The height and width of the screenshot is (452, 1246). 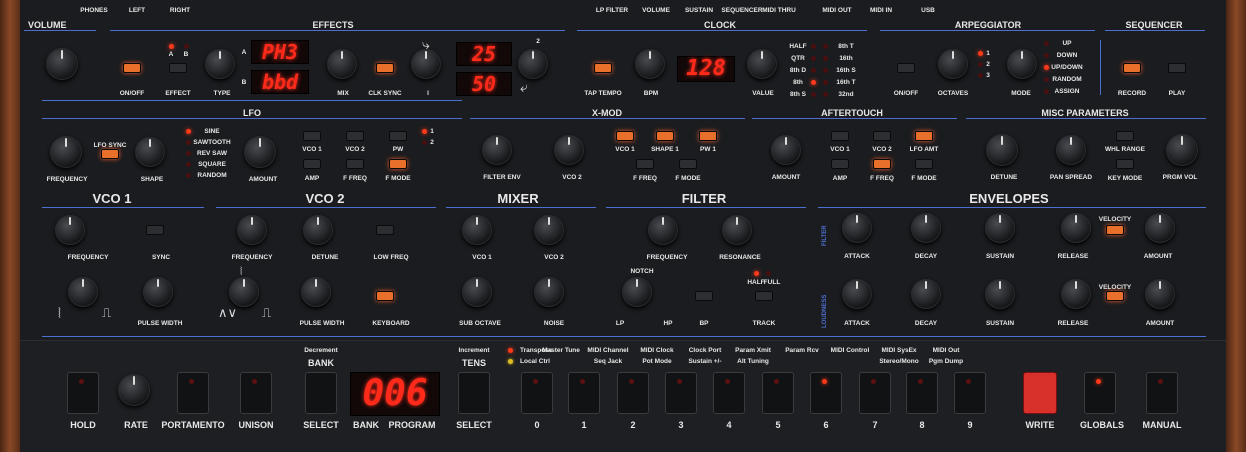 What do you see at coordinates (385, 230) in the screenshot?
I see `low-freq-button` at bounding box center [385, 230].